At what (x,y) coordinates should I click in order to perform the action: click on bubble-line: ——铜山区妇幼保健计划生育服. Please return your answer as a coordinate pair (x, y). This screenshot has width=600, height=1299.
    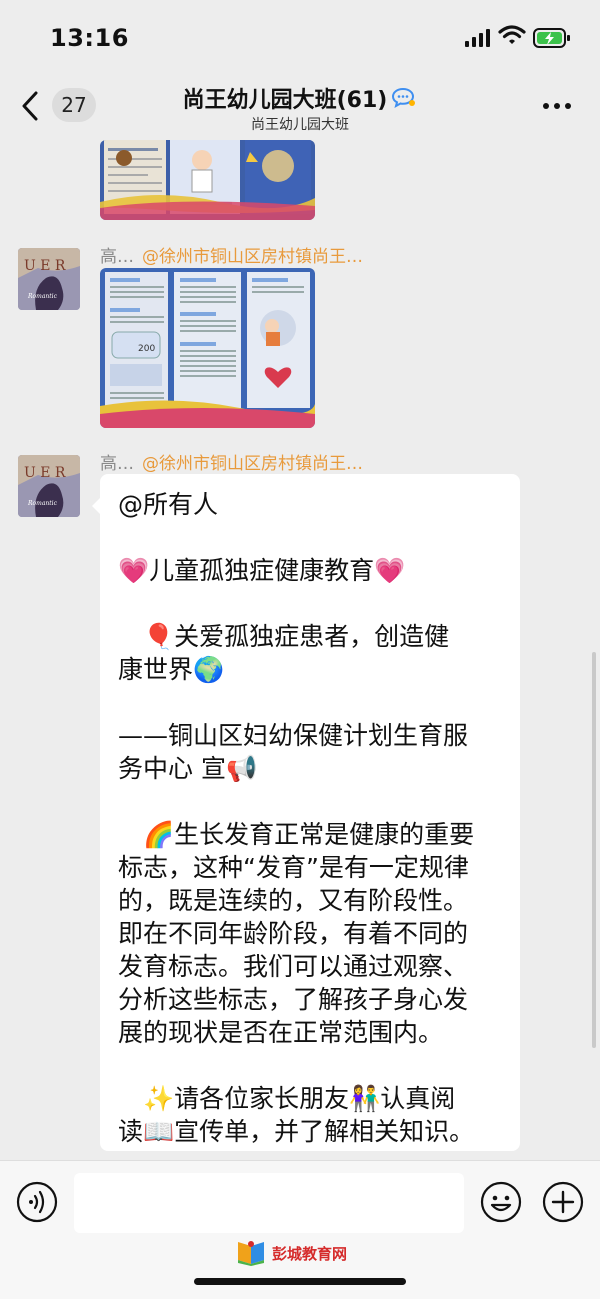
    Looking at the image, I should click on (293, 735).